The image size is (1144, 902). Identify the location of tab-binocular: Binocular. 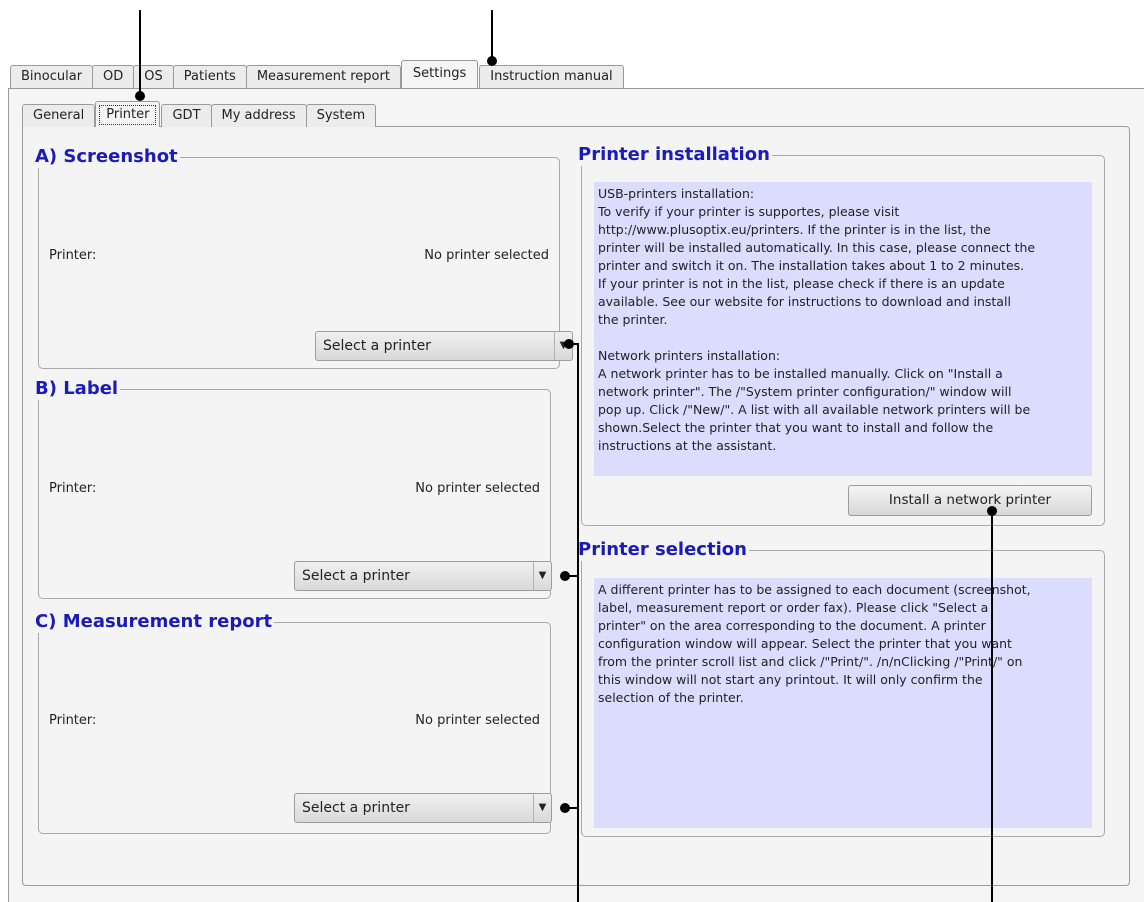
(52, 76).